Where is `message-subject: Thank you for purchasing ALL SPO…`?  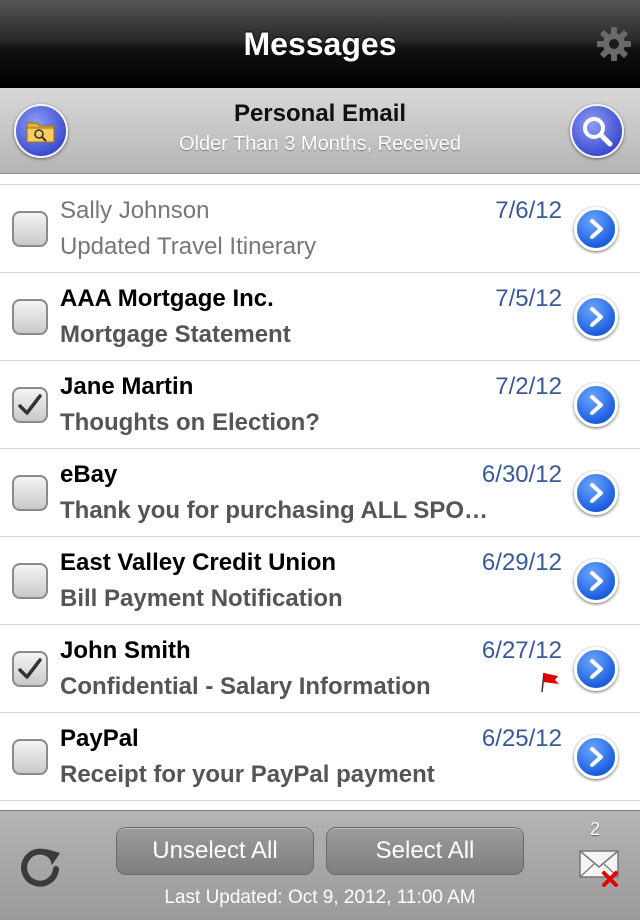 message-subject: Thank you for purchasing ALL SPO… is located at coordinates (274, 510).